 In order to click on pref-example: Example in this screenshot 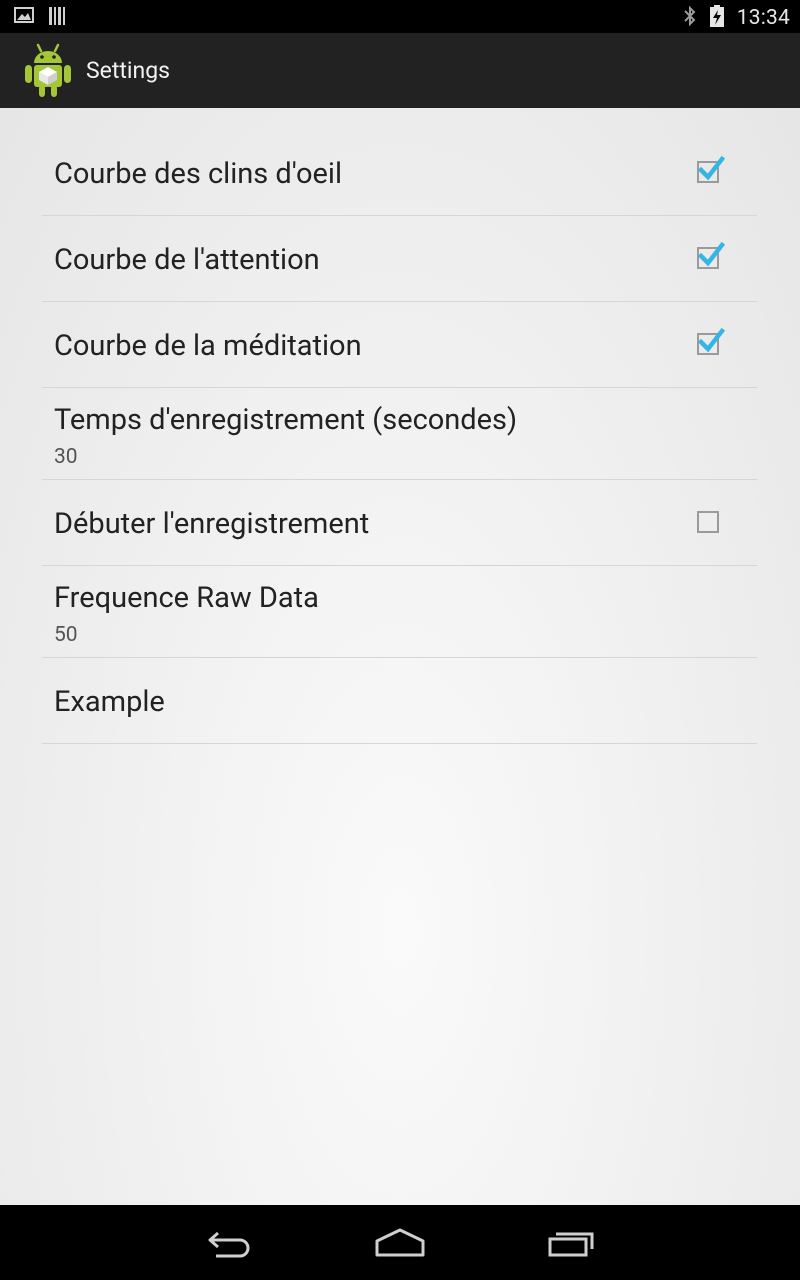, I will do `click(399, 701)`.